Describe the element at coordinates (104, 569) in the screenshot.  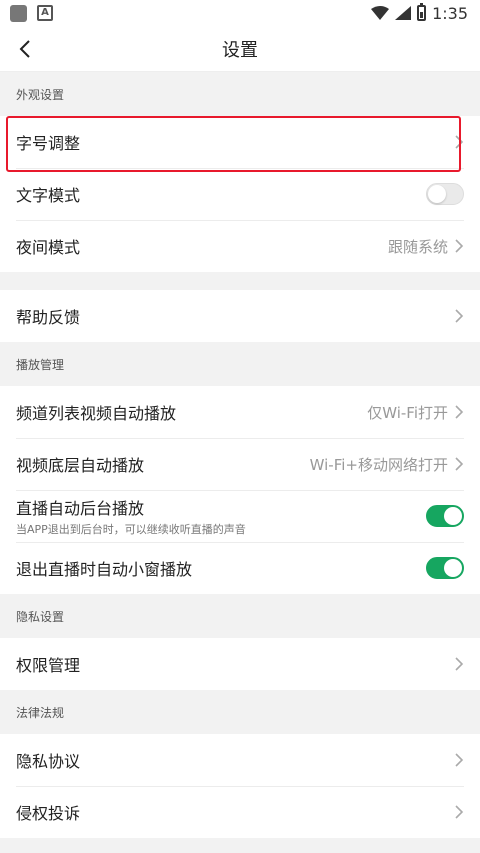
I see `pip-label: 退出直播时自动小窗播放` at that location.